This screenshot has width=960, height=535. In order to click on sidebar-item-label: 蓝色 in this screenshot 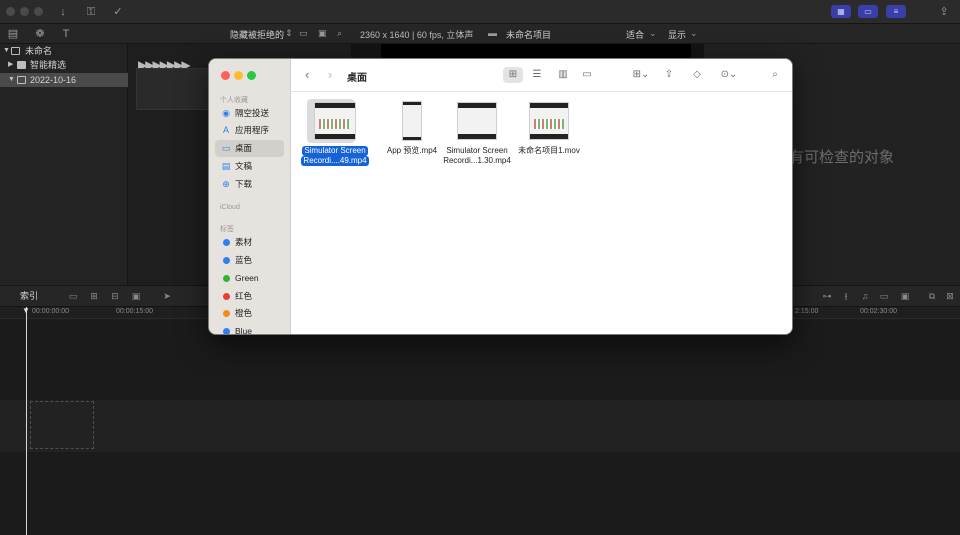, I will do `click(244, 260)`.